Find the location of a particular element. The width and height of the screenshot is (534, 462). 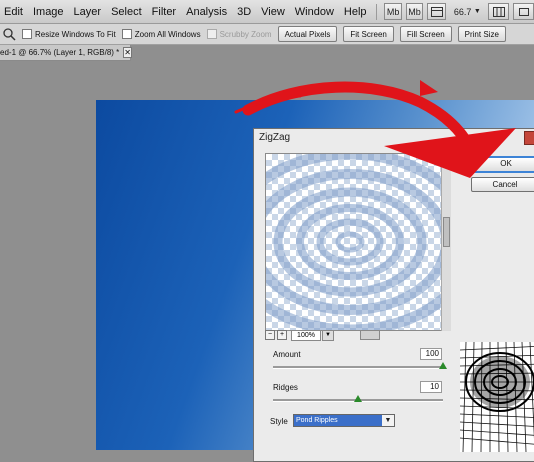

ripple-preview-graphic is located at coordinates (358, 242).